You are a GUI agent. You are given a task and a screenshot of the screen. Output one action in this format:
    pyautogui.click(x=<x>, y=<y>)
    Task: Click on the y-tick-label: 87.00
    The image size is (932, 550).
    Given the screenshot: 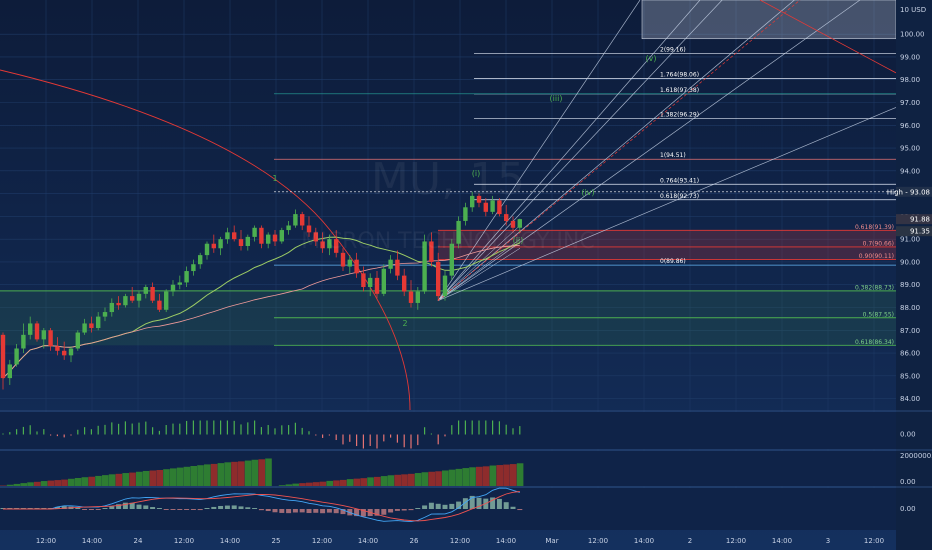 What is the action you would take?
    pyautogui.click(x=910, y=331)
    